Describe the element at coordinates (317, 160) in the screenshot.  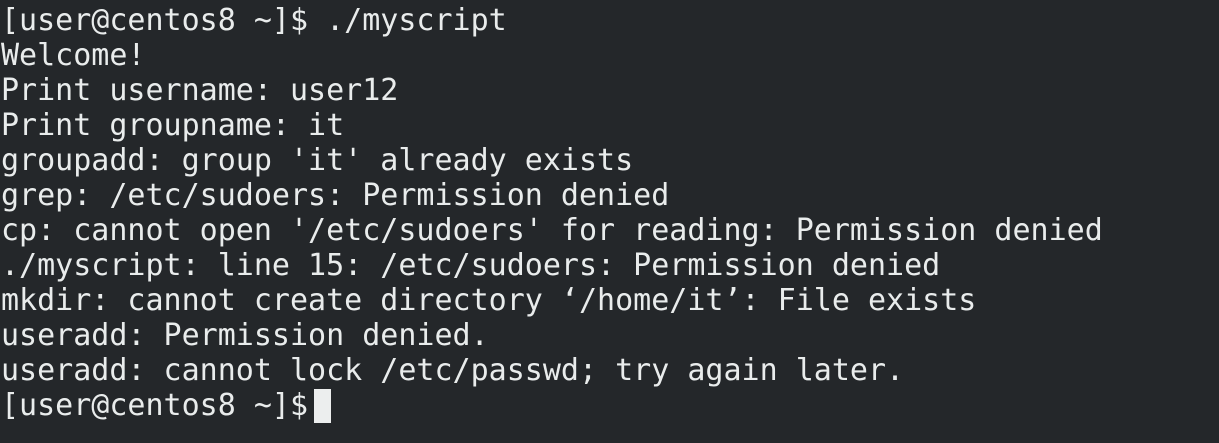
I see `terminal-line-output: groupadd: group 'it' already exists` at that location.